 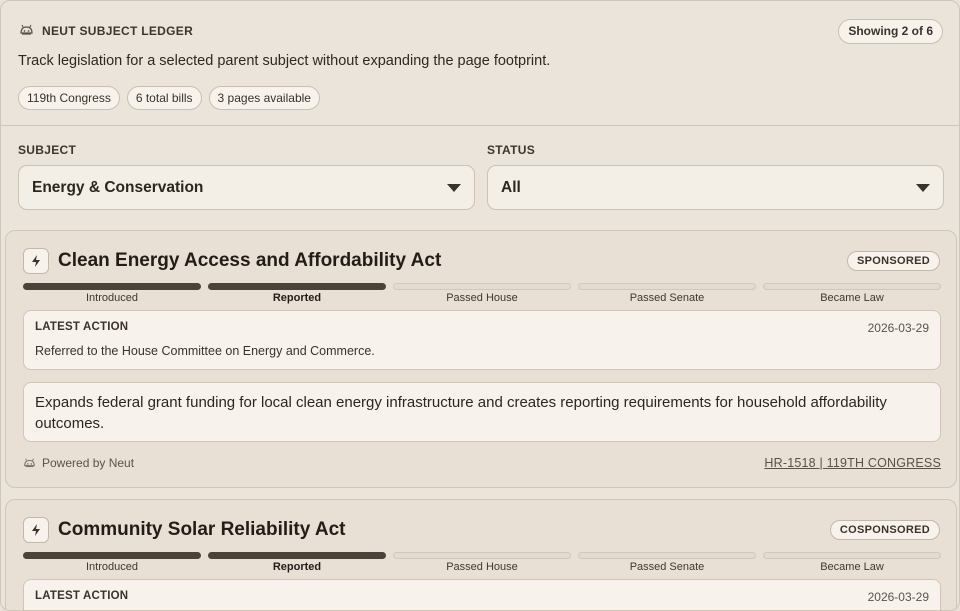 I want to click on status-select-value: All, so click(x=511, y=187).